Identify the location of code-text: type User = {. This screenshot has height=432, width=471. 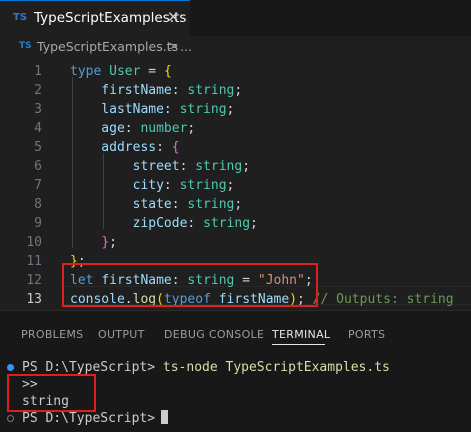
(121, 71).